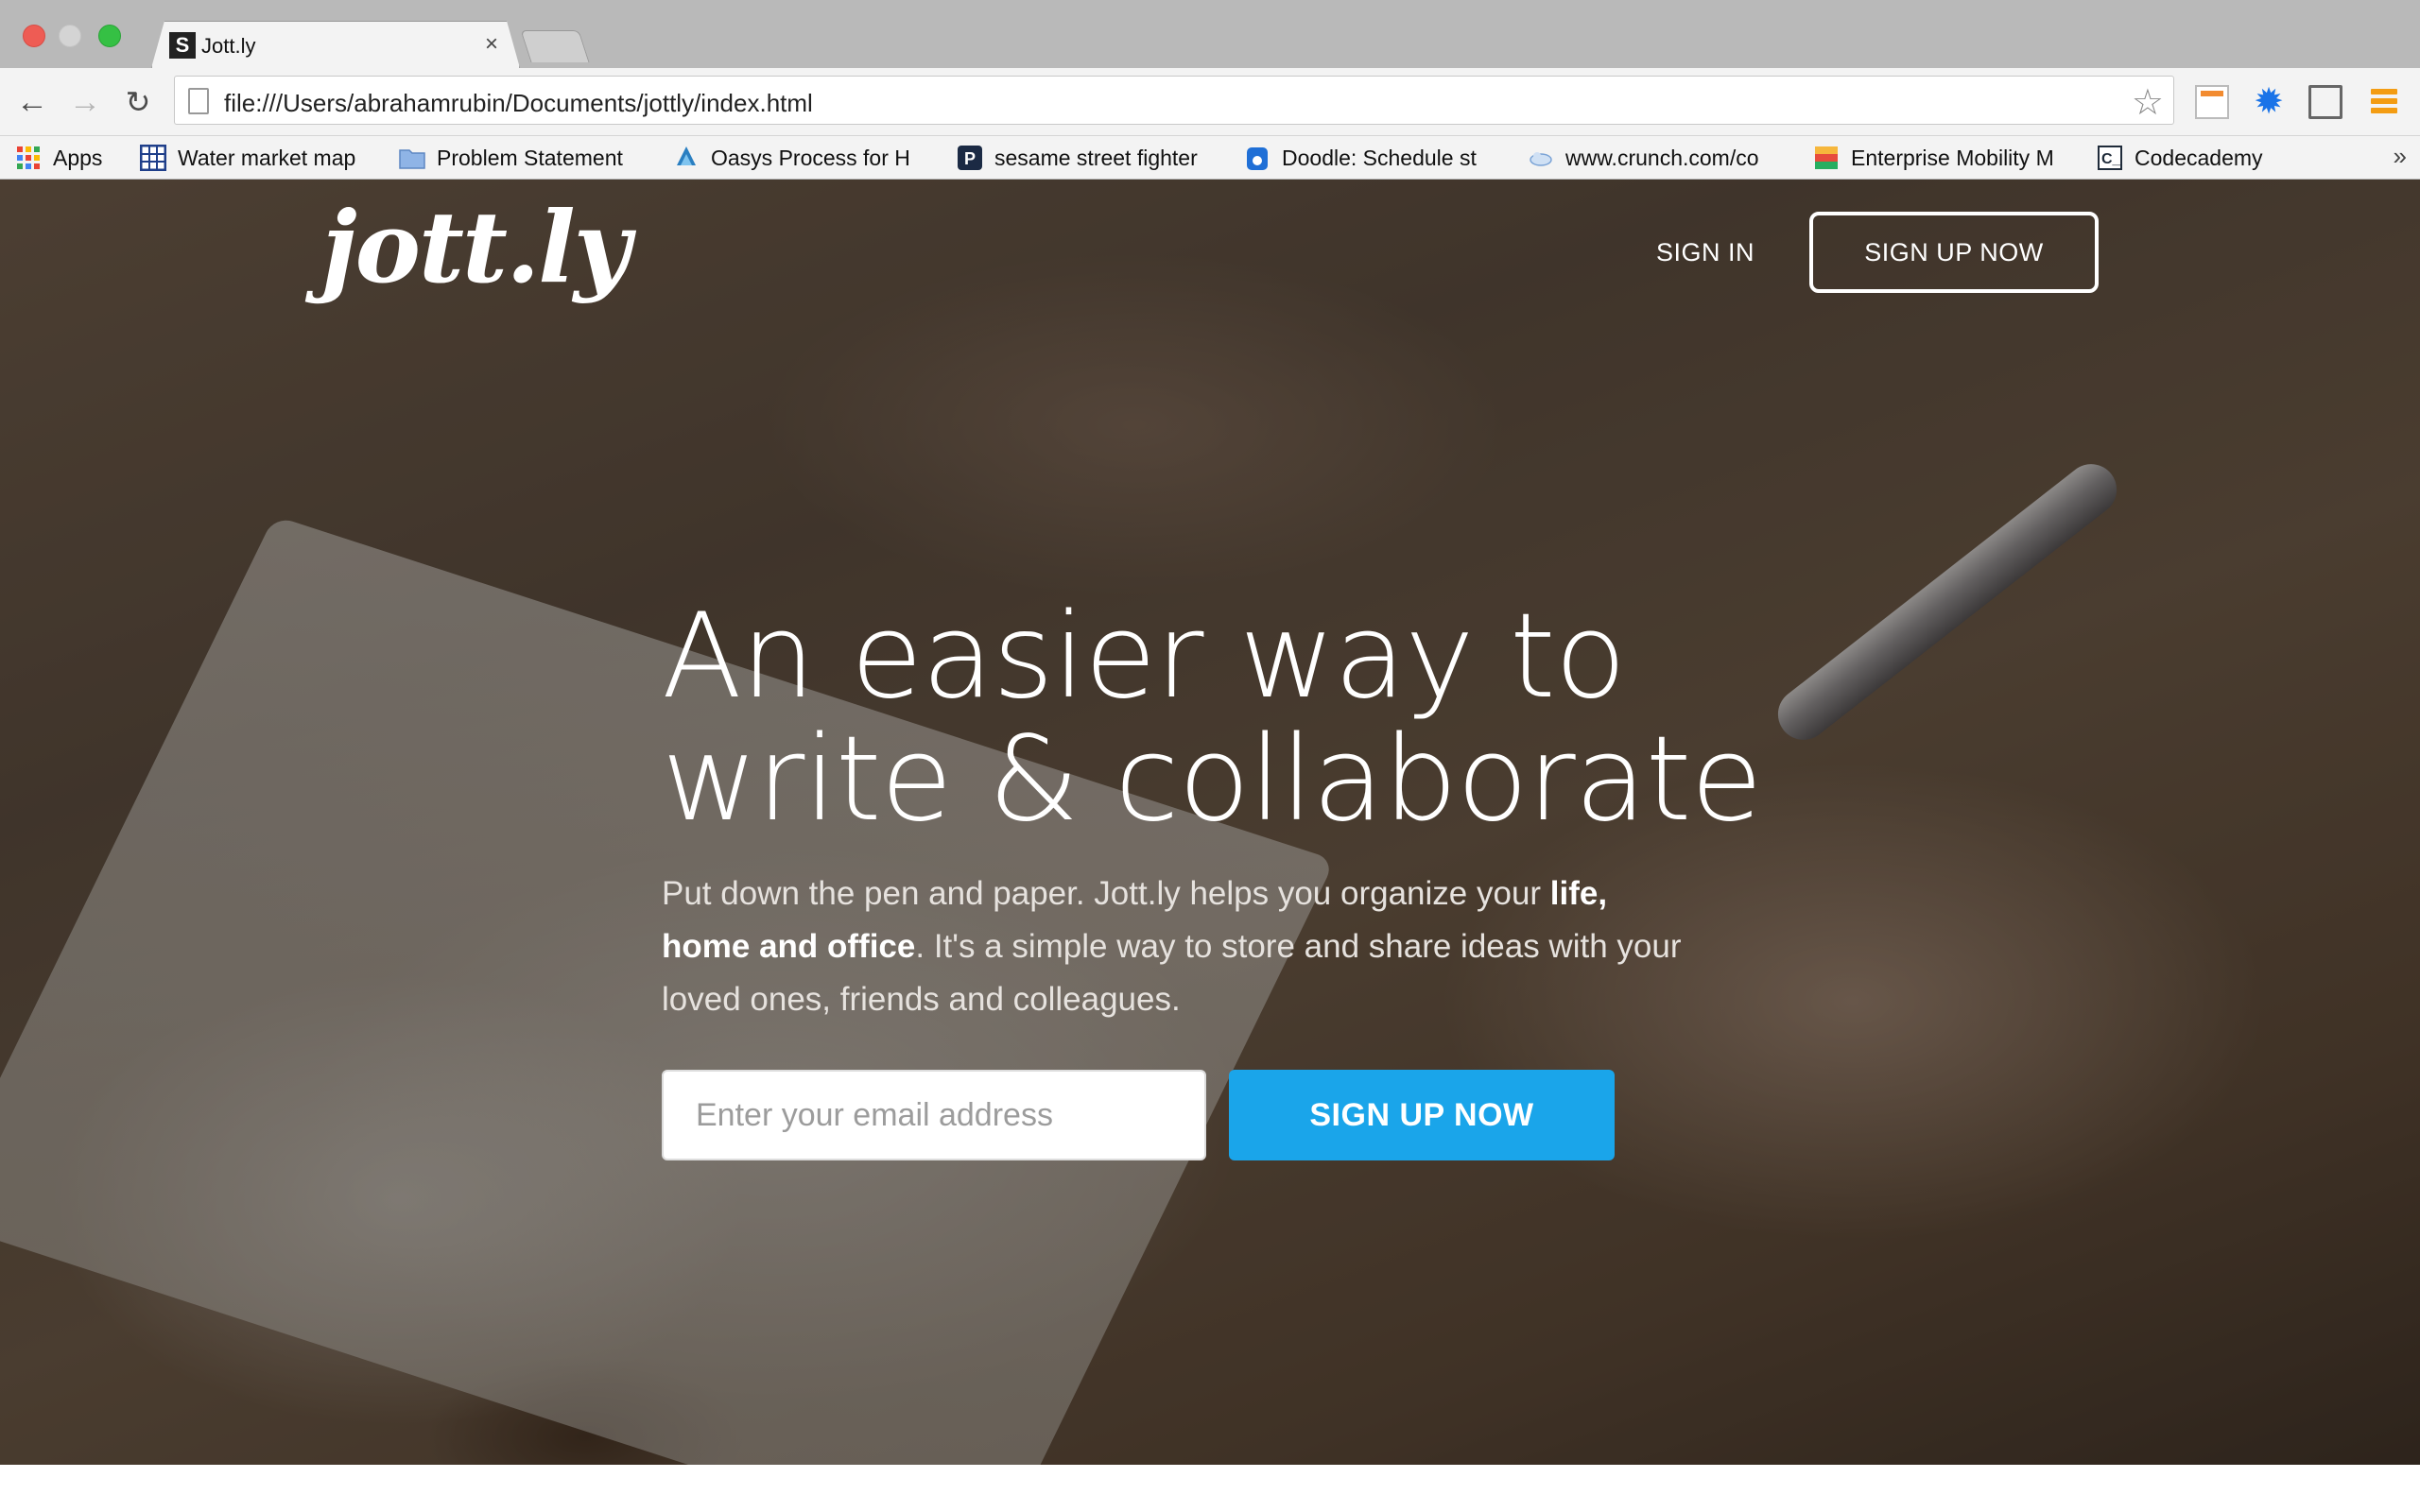 The height and width of the screenshot is (1512, 2420). Describe the element at coordinates (70, 36) in the screenshot. I see `minimize-window-button` at that location.